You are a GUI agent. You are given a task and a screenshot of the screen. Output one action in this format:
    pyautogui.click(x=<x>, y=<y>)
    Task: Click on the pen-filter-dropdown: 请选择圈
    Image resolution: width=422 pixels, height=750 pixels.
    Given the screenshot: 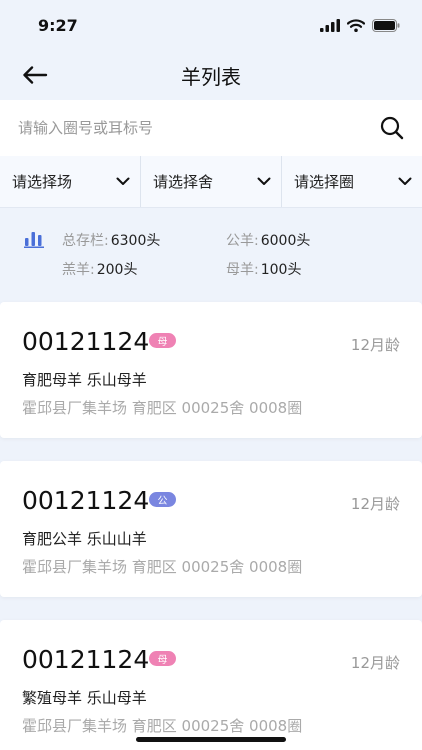 What is the action you would take?
    pyautogui.click(x=352, y=181)
    